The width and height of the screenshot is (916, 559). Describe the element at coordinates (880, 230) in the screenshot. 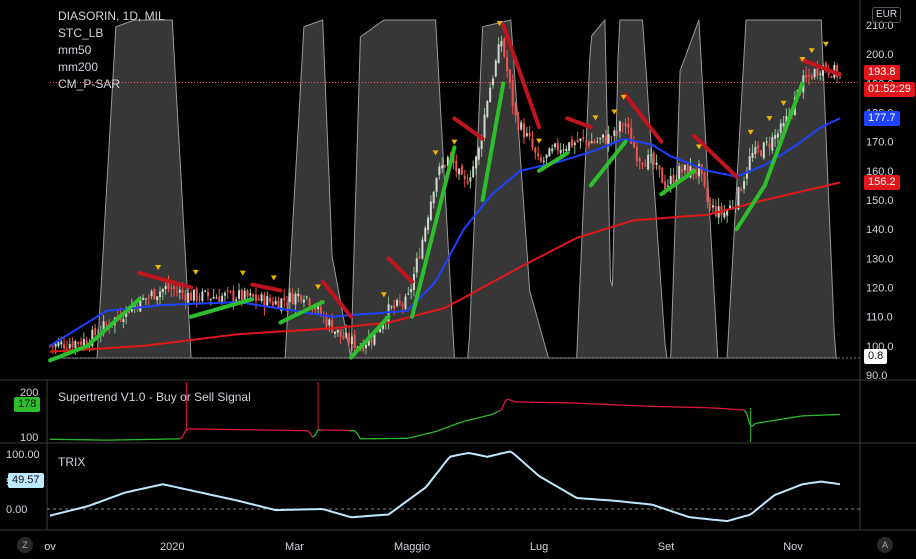

I see `price-tick-label: 140.0` at that location.